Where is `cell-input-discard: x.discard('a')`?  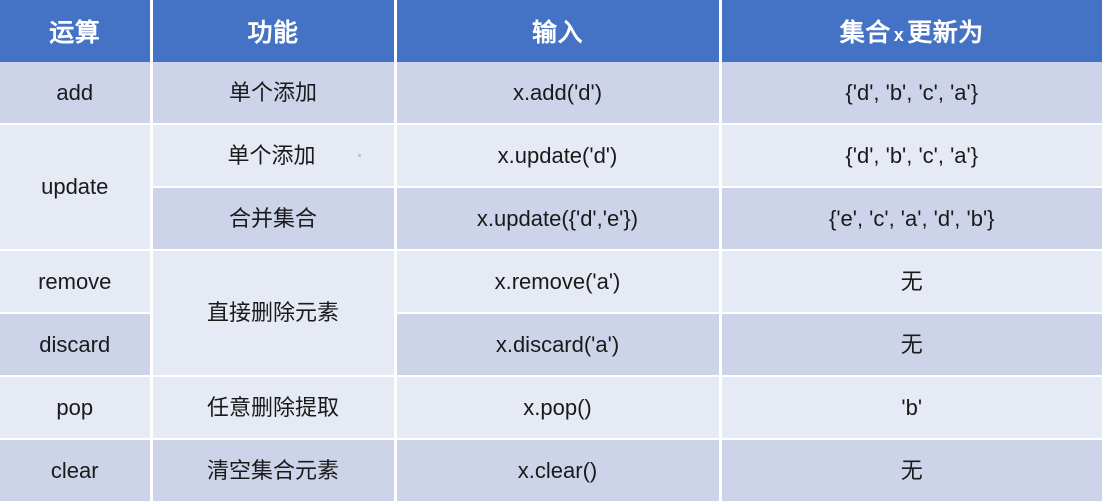 cell-input-discard: x.discard('a') is located at coordinates (558, 345).